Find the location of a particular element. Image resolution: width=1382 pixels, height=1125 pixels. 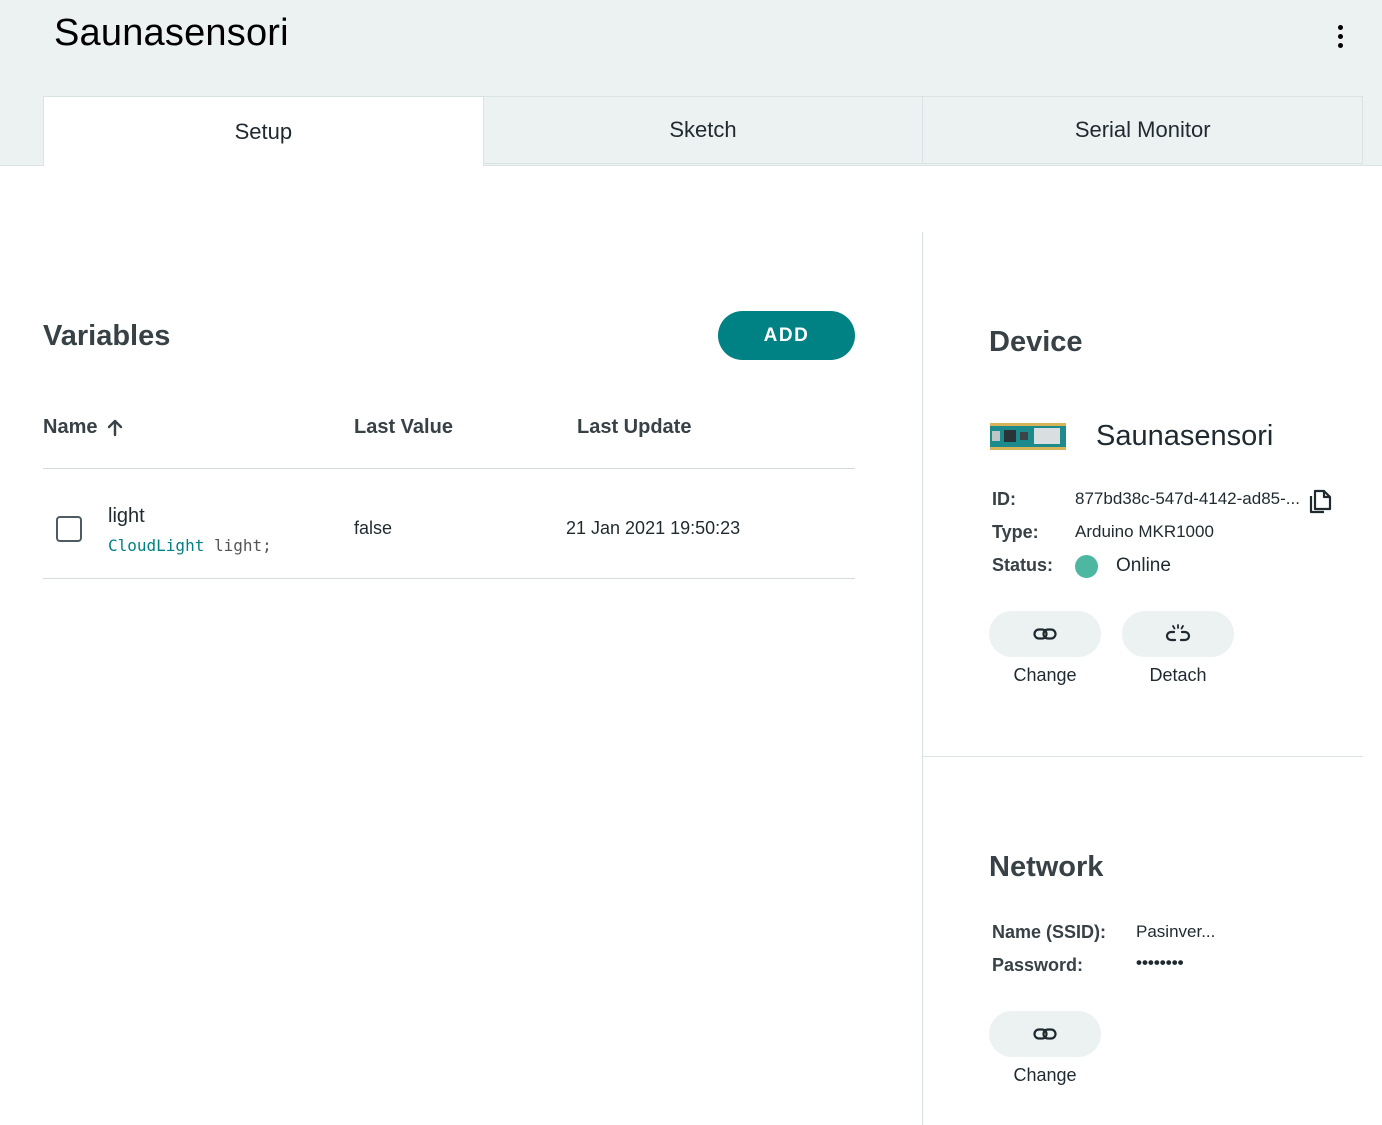

column-header-last-value: Last Value is located at coordinates (403, 427).